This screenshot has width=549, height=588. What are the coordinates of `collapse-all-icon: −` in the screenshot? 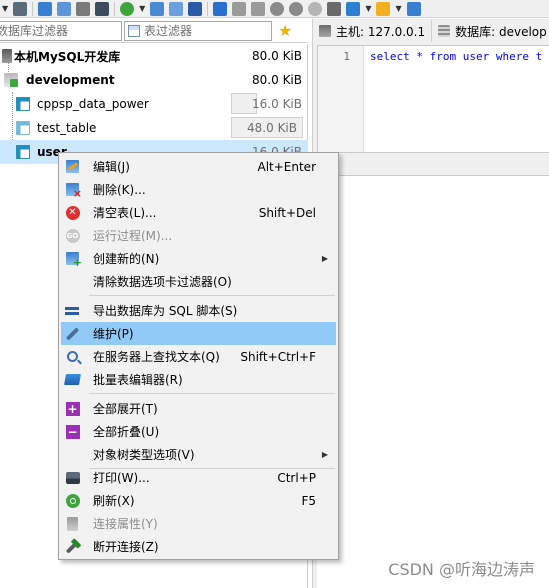 It's located at (72, 431).